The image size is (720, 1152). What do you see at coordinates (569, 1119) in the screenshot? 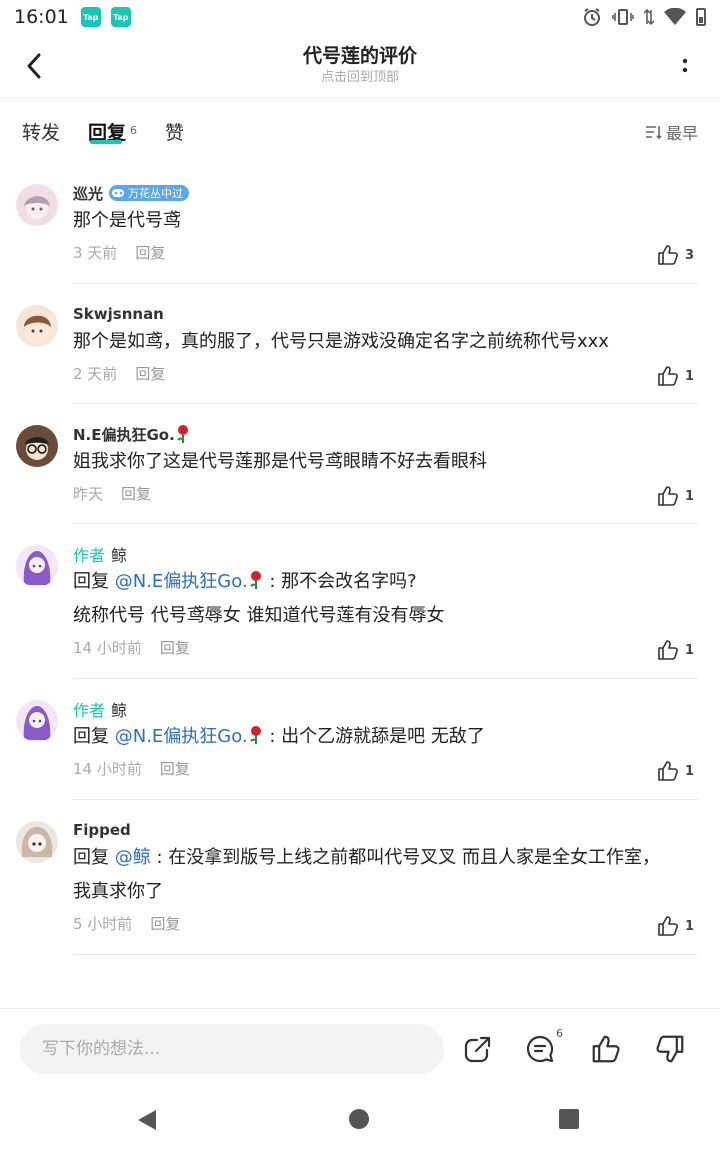
I see `nav-recents-icon` at bounding box center [569, 1119].